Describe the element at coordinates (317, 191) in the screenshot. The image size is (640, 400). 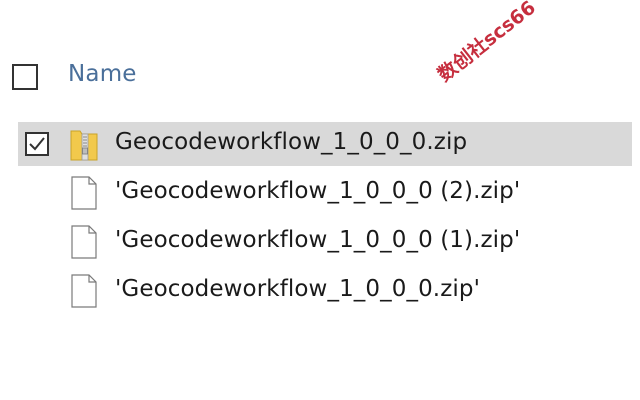
I see `file-name: 'Geocodeworkflow_1_0_0_0 (2).zip'` at that location.